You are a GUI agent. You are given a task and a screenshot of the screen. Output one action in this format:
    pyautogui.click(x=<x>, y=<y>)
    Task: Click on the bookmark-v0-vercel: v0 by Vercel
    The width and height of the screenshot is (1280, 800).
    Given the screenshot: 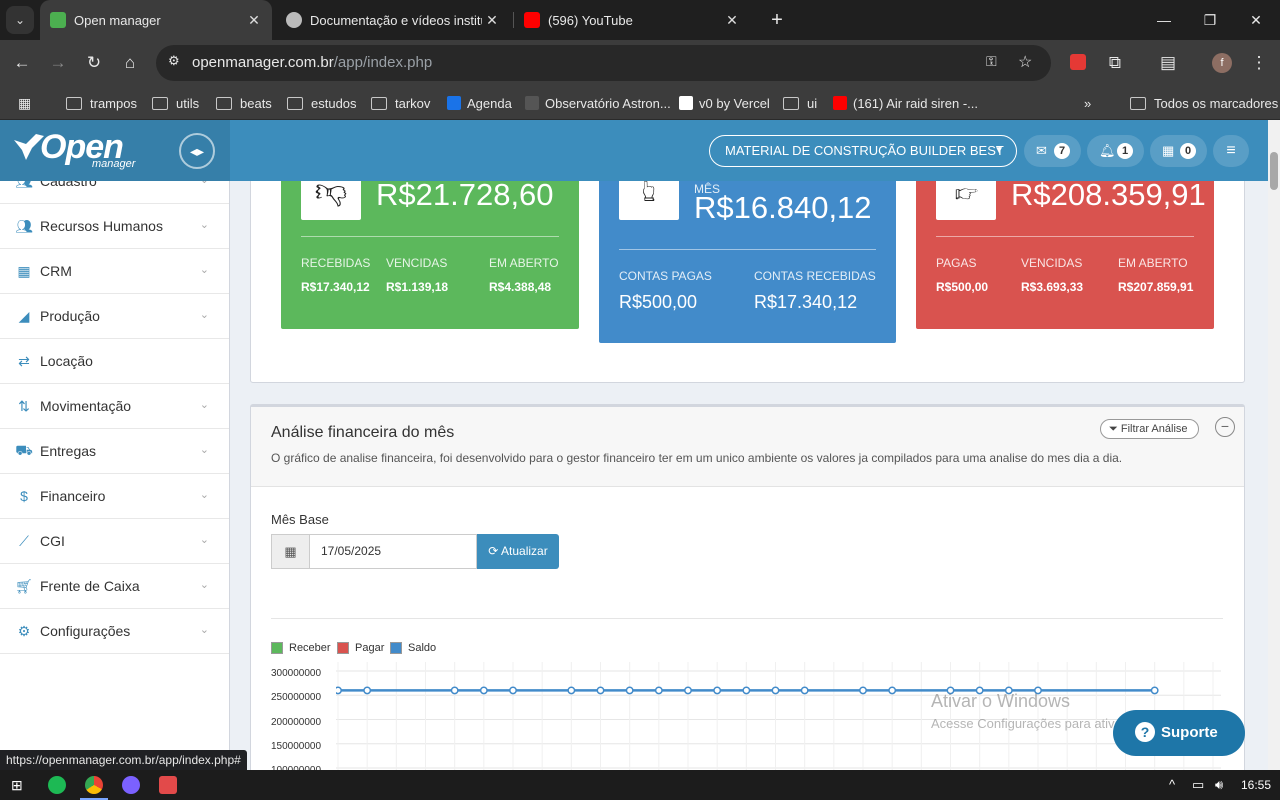 What is the action you would take?
    pyautogui.click(x=724, y=103)
    